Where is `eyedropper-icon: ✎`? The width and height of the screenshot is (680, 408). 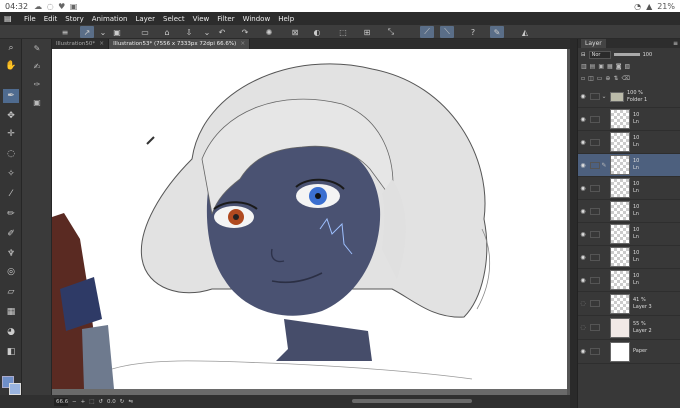
eyedropper-icon: ✎ is located at coordinates (497, 32).